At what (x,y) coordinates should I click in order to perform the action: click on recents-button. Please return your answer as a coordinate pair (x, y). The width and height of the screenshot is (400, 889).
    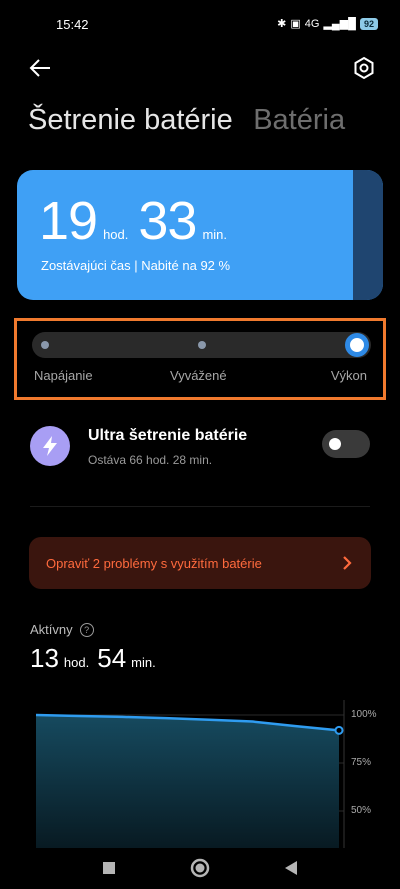
    Looking at the image, I should click on (109, 868).